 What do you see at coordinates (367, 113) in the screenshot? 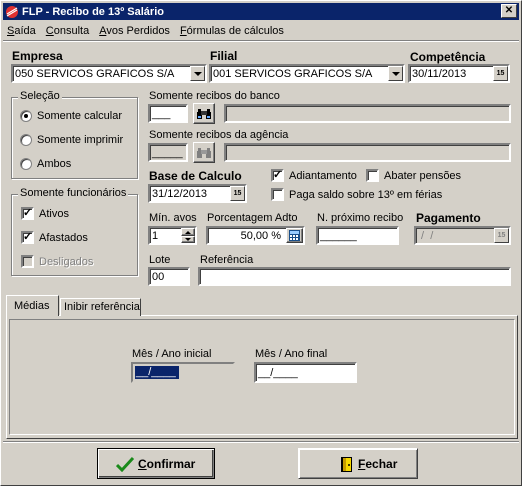
I see `banco-name-field` at bounding box center [367, 113].